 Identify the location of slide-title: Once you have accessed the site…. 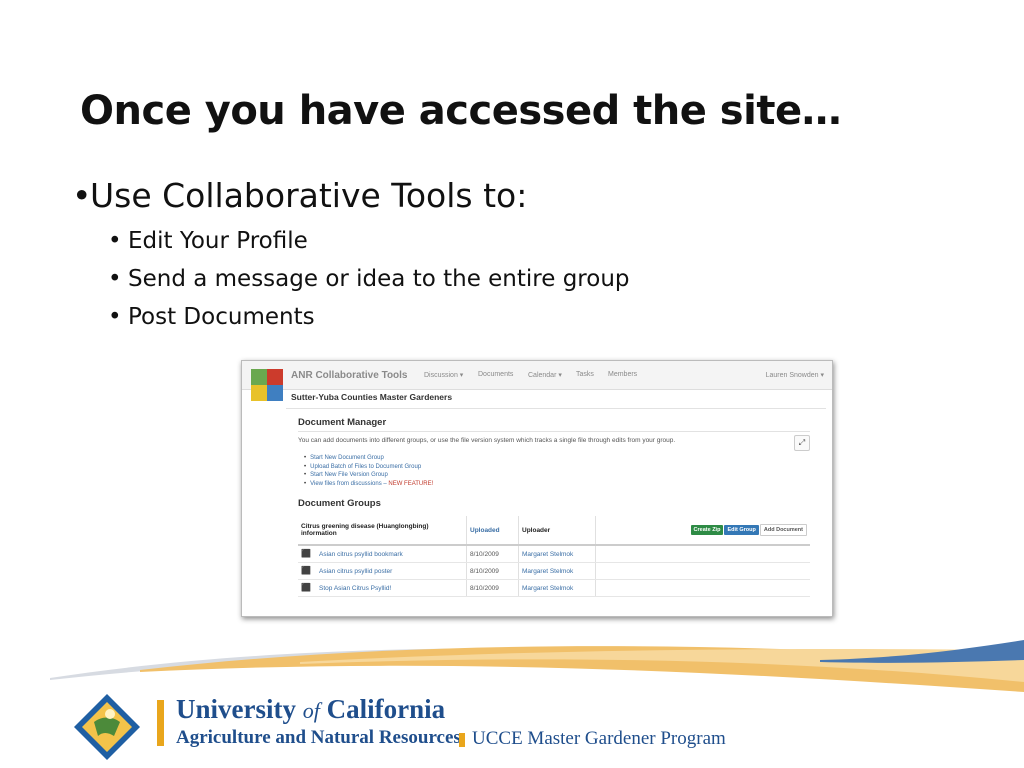
(461, 111).